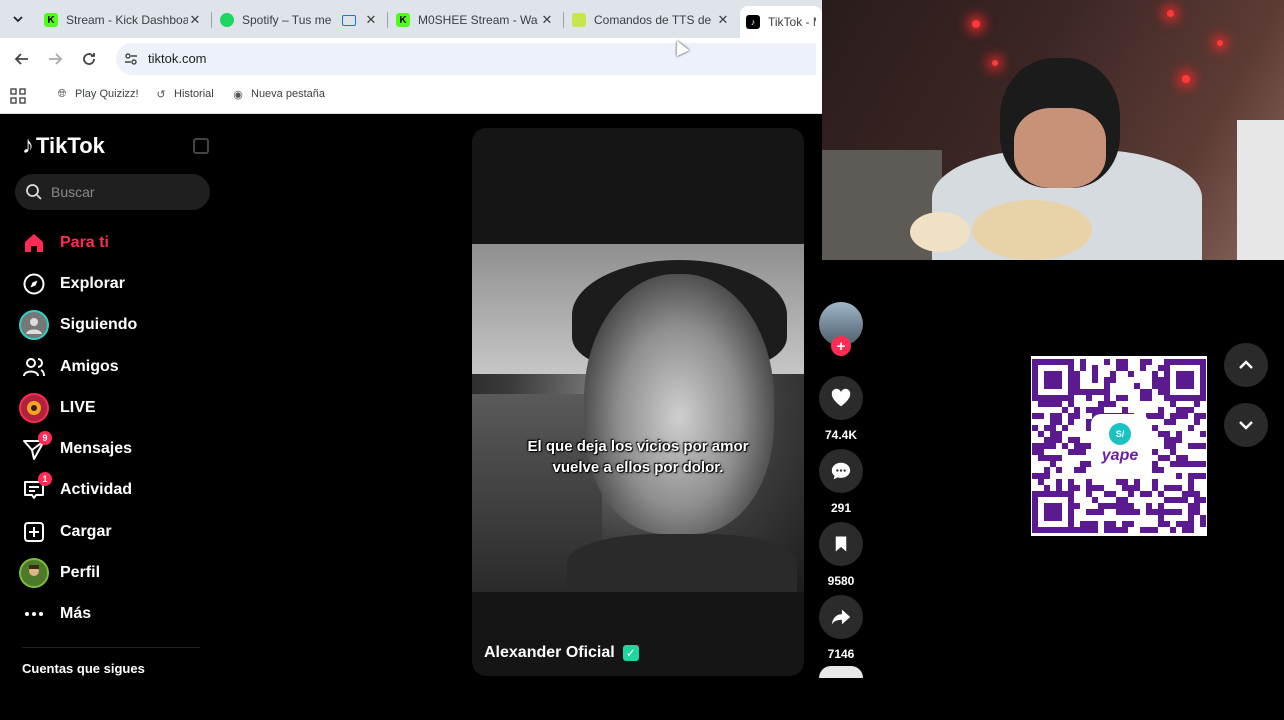  Describe the element at coordinates (131, 59) in the screenshot. I see `site-settings-icon` at that location.